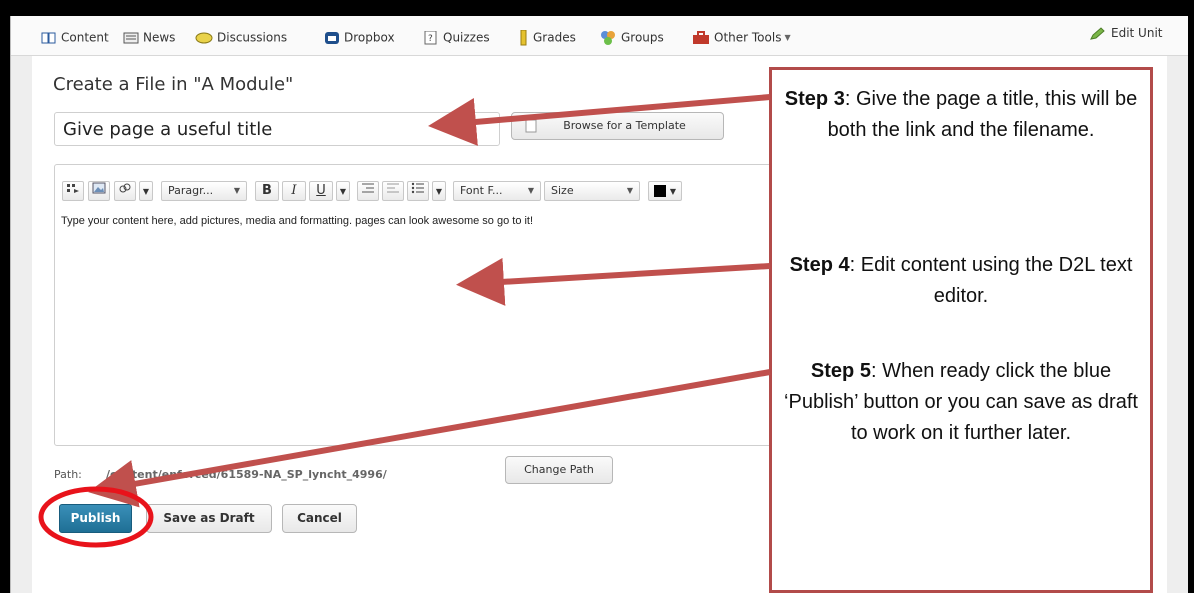  I want to click on book-icon, so click(48, 37).